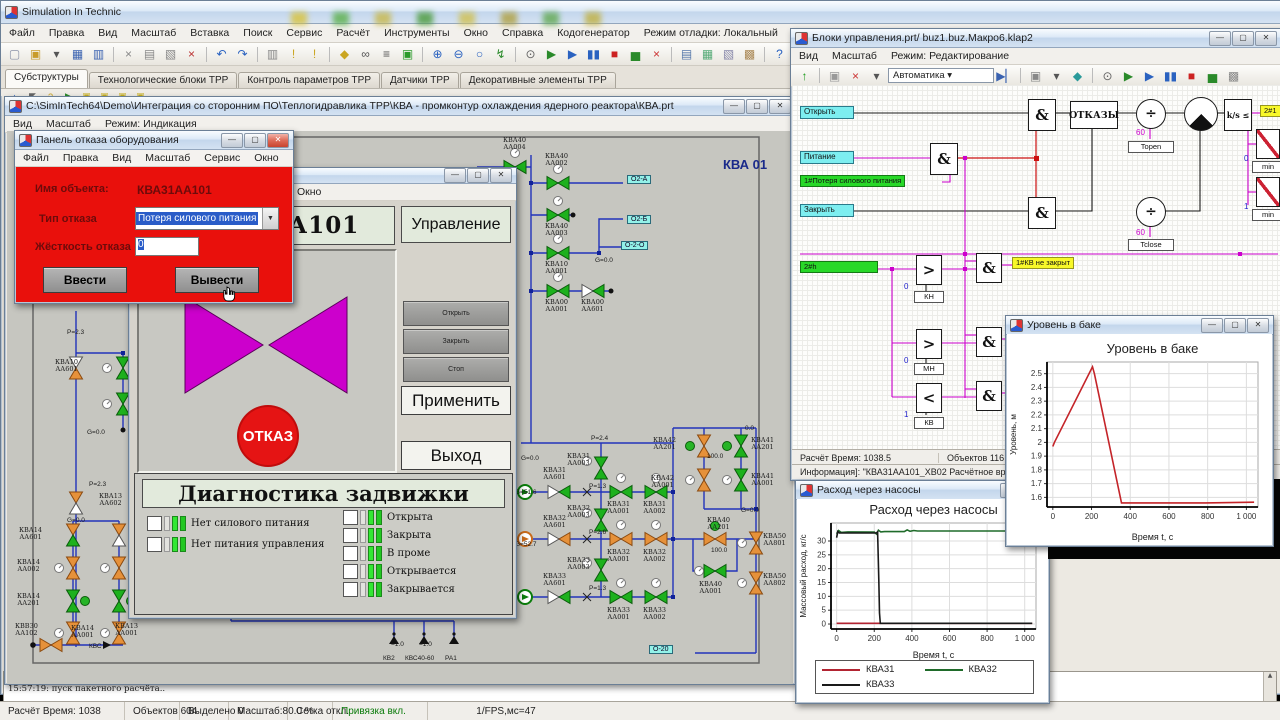 The width and height of the screenshot is (1280, 720). What do you see at coordinates (149, 54) in the screenshot?
I see `copy-icon: ▤` at bounding box center [149, 54].